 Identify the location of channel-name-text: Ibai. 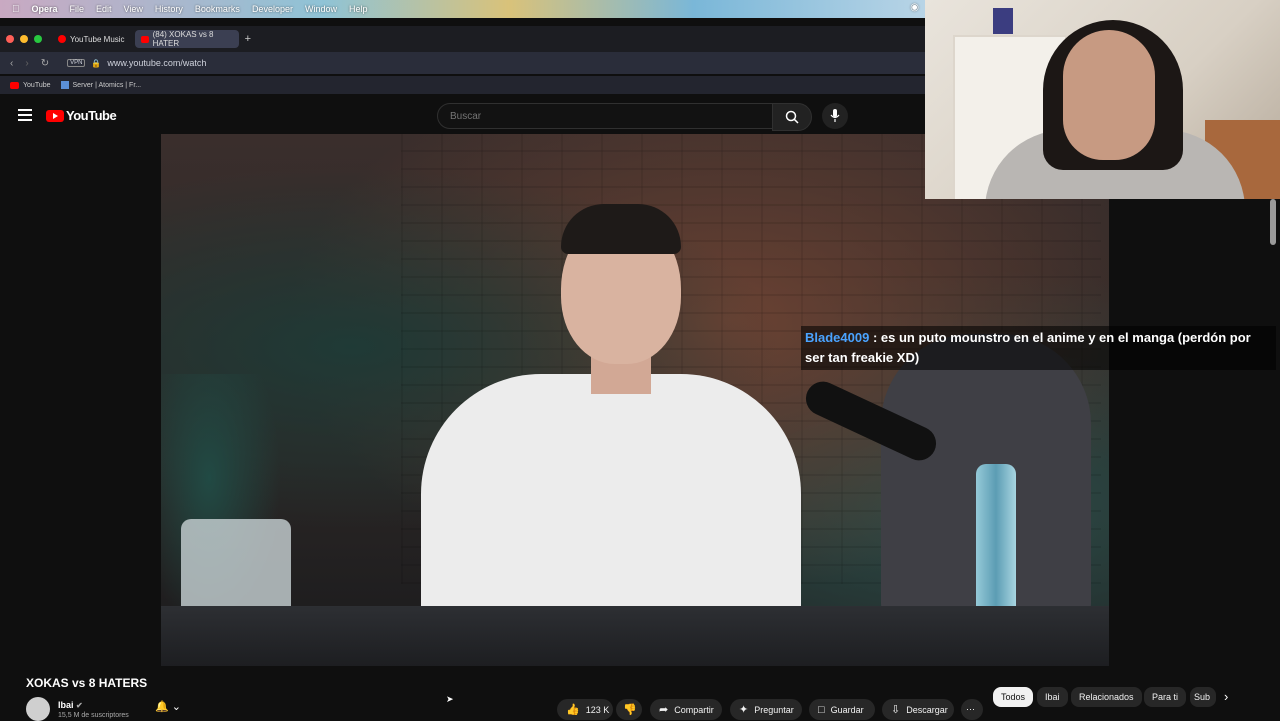
(66, 705).